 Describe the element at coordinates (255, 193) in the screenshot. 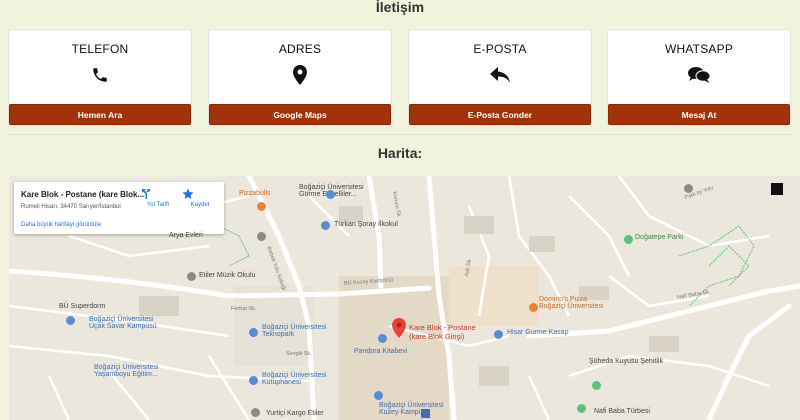

I see `map-label-pizzabulls: Pizzabulls` at that location.